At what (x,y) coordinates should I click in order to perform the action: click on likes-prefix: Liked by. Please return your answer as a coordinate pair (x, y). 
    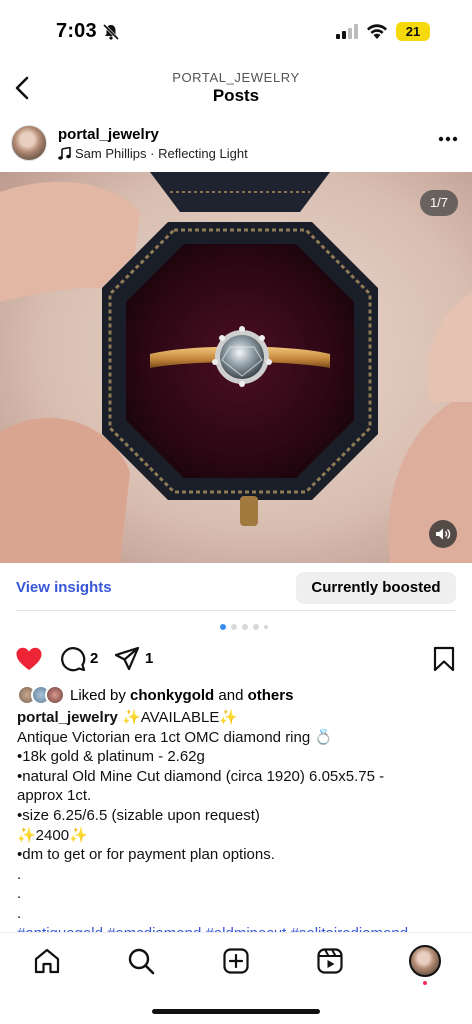
    Looking at the image, I should click on (98, 695).